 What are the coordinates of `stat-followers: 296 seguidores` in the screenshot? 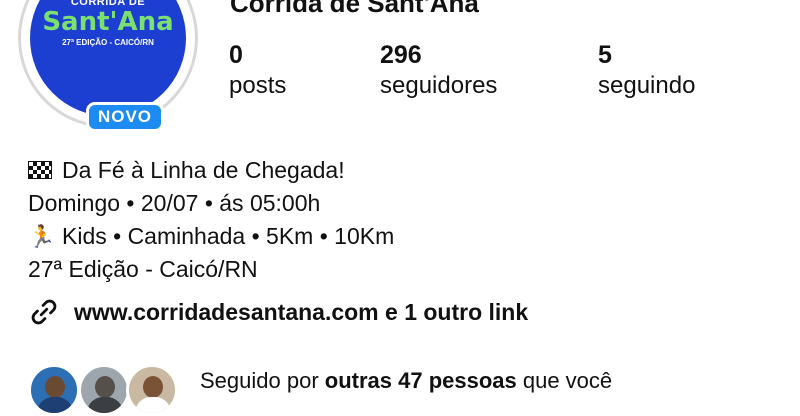 It's located at (438, 71).